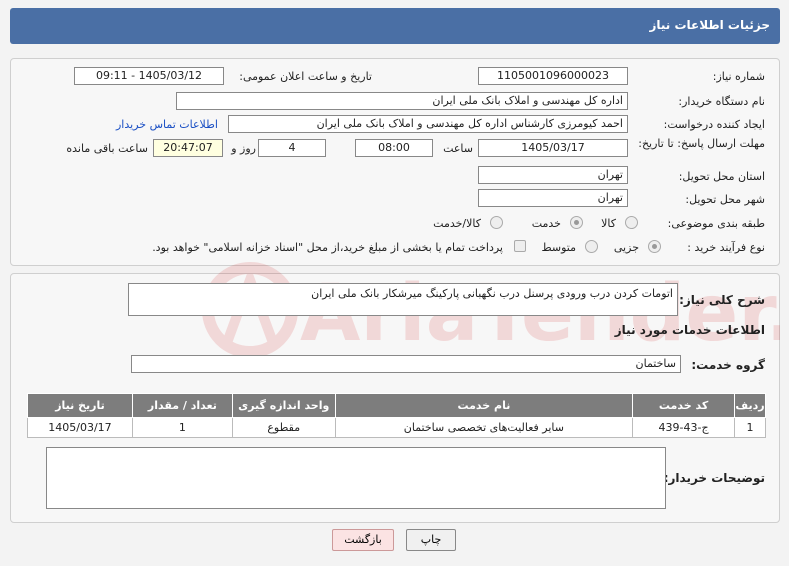 The image size is (789, 566). What do you see at coordinates (458, 148) in the screenshot?
I see `deadline-time-label: ساعت` at bounding box center [458, 148].